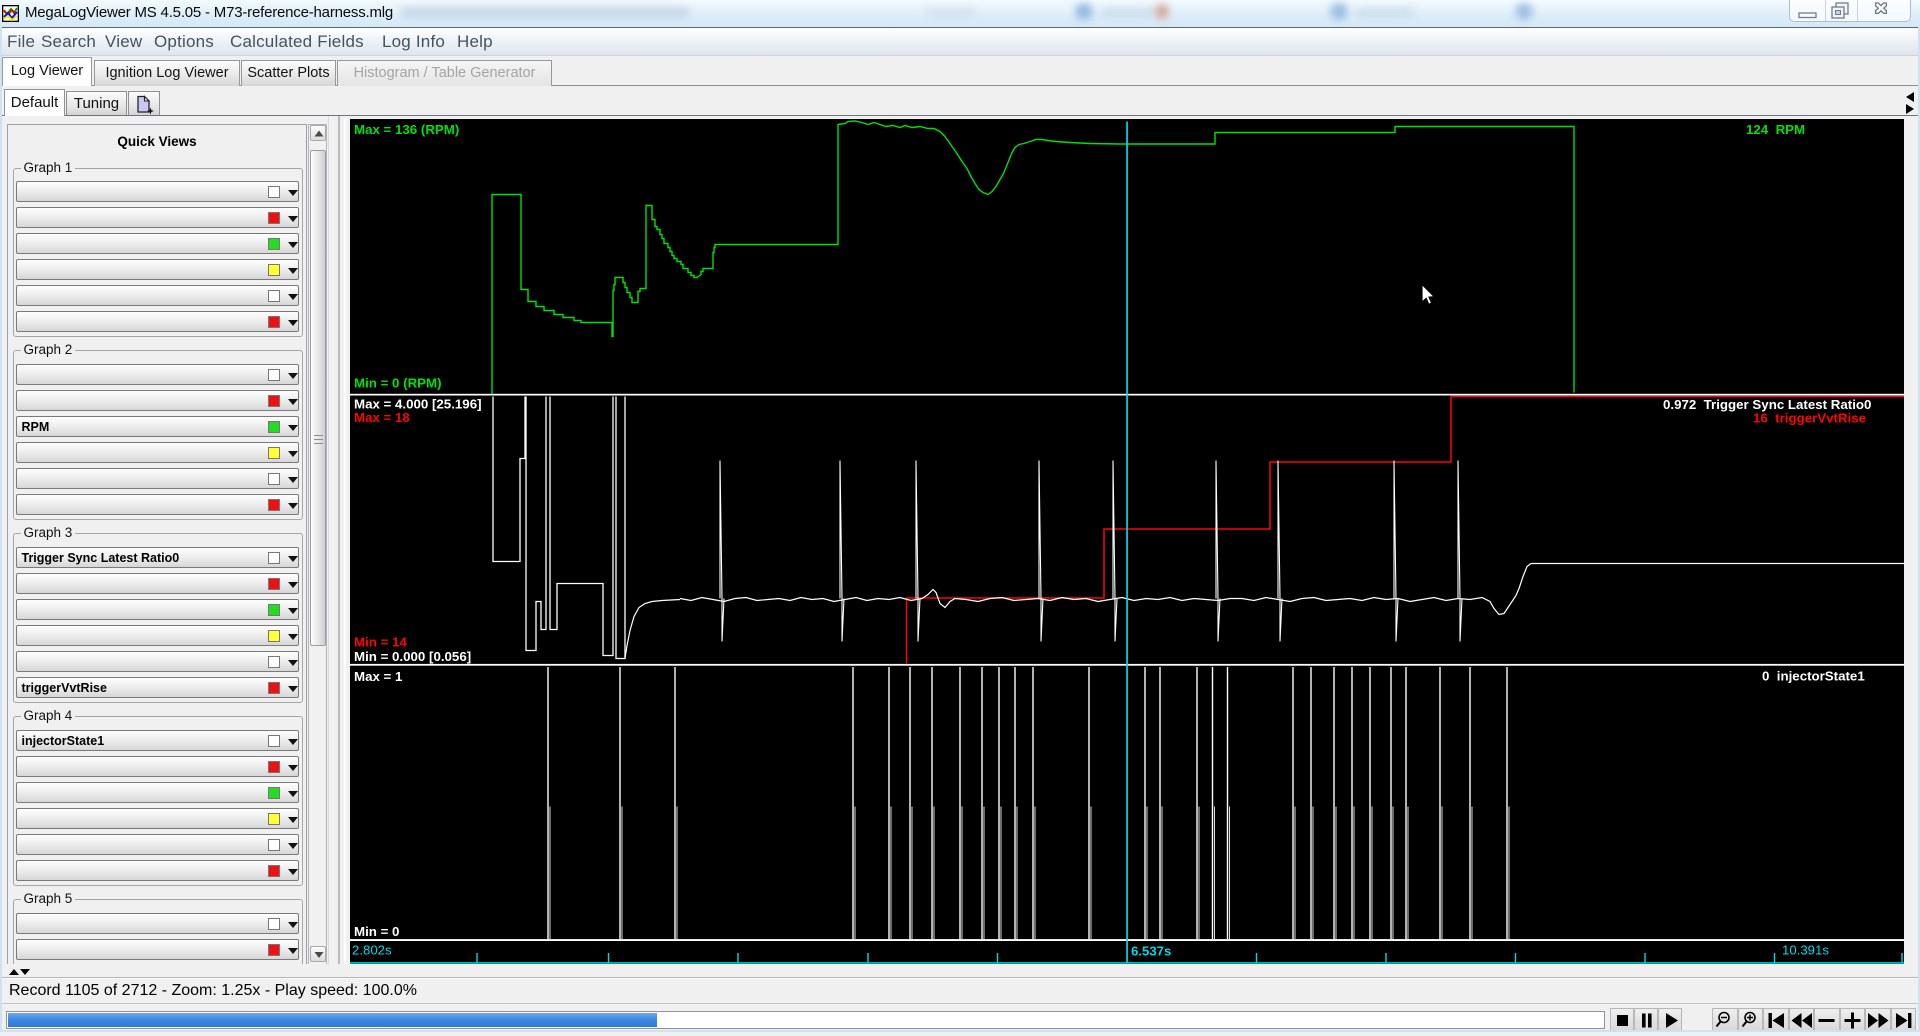 This screenshot has height=1036, width=1920. Describe the element at coordinates (412, 656) in the screenshot. I see `svg-text: Min = 0.000 [0.056]` at that location.